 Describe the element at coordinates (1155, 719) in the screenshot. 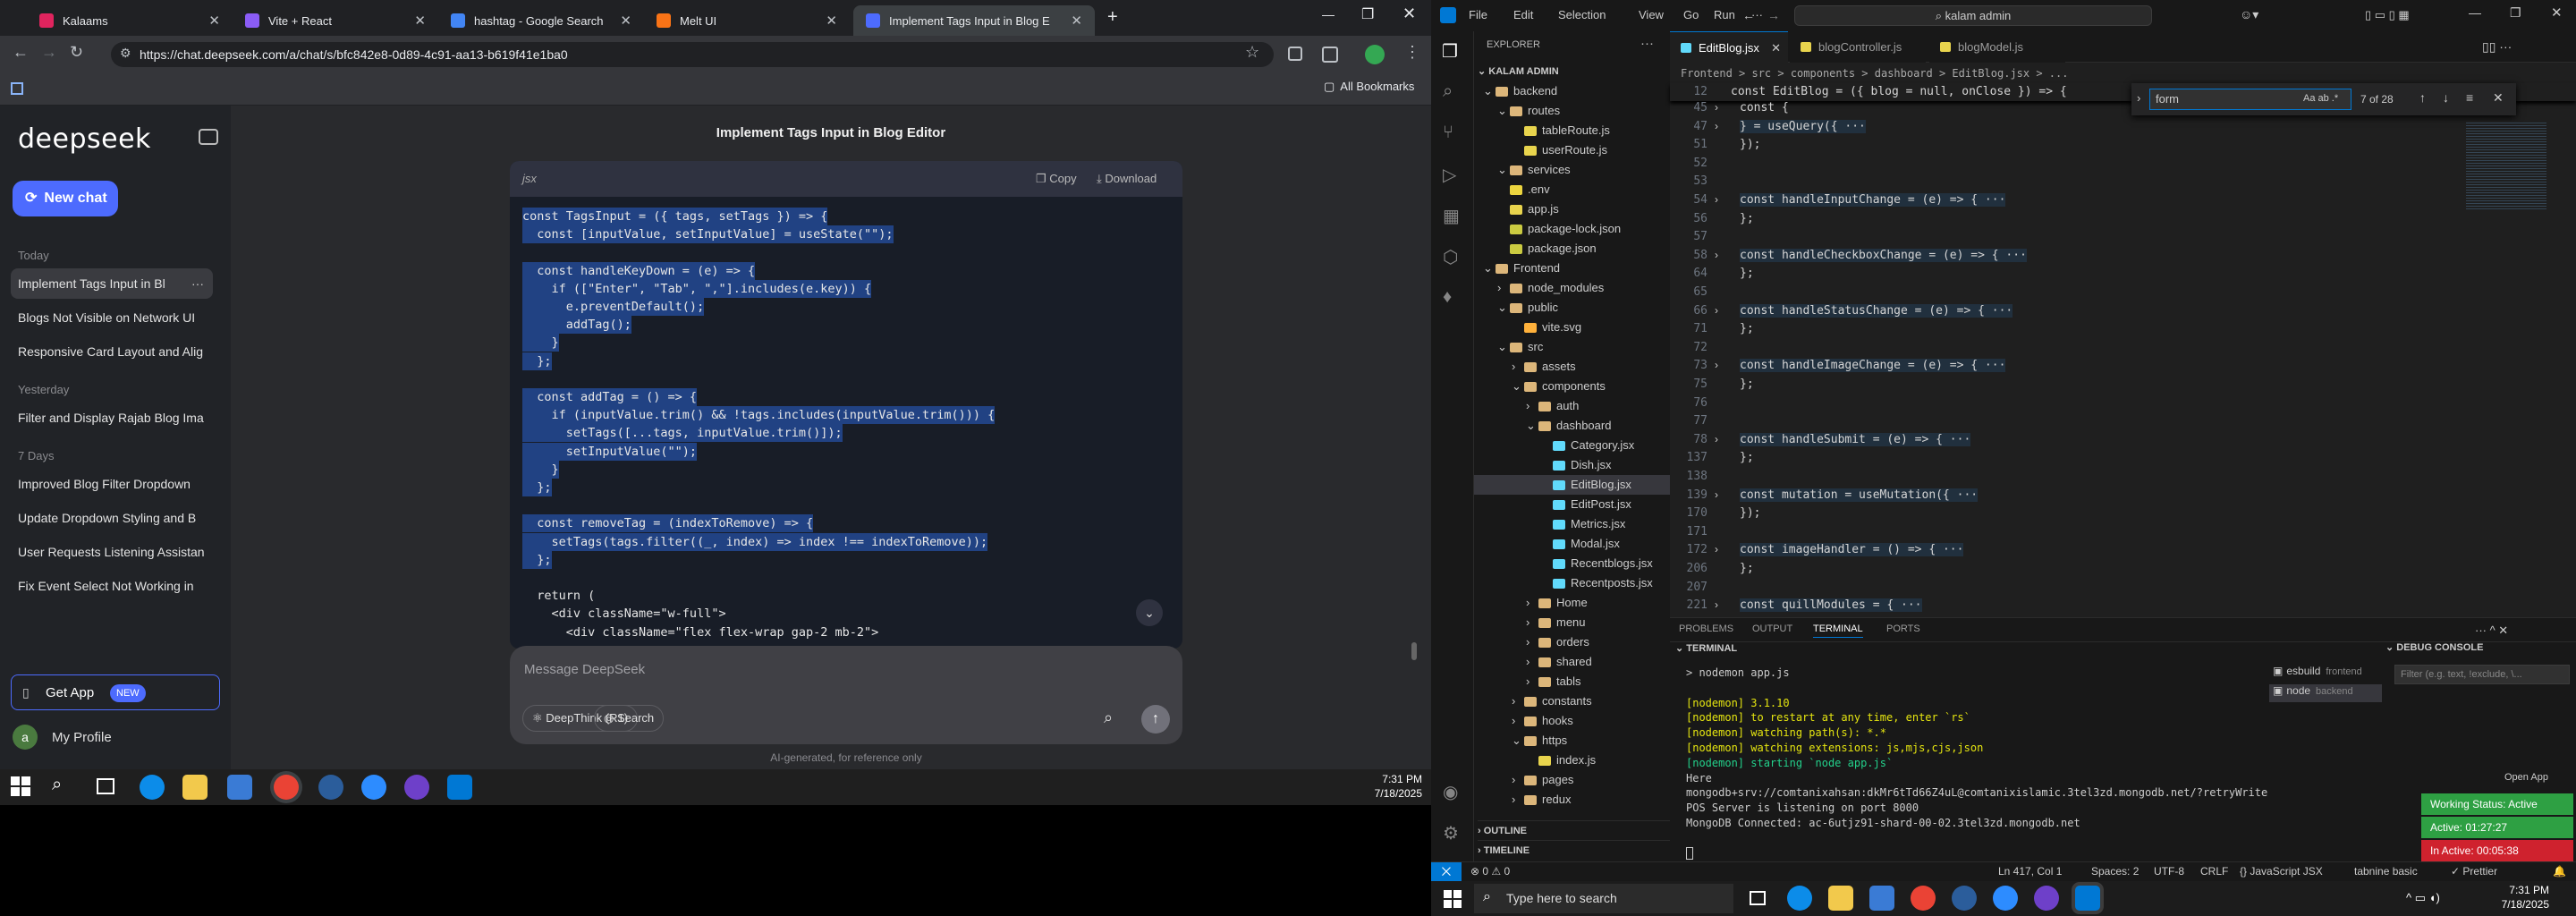

I see `send-button: ↑` at that location.